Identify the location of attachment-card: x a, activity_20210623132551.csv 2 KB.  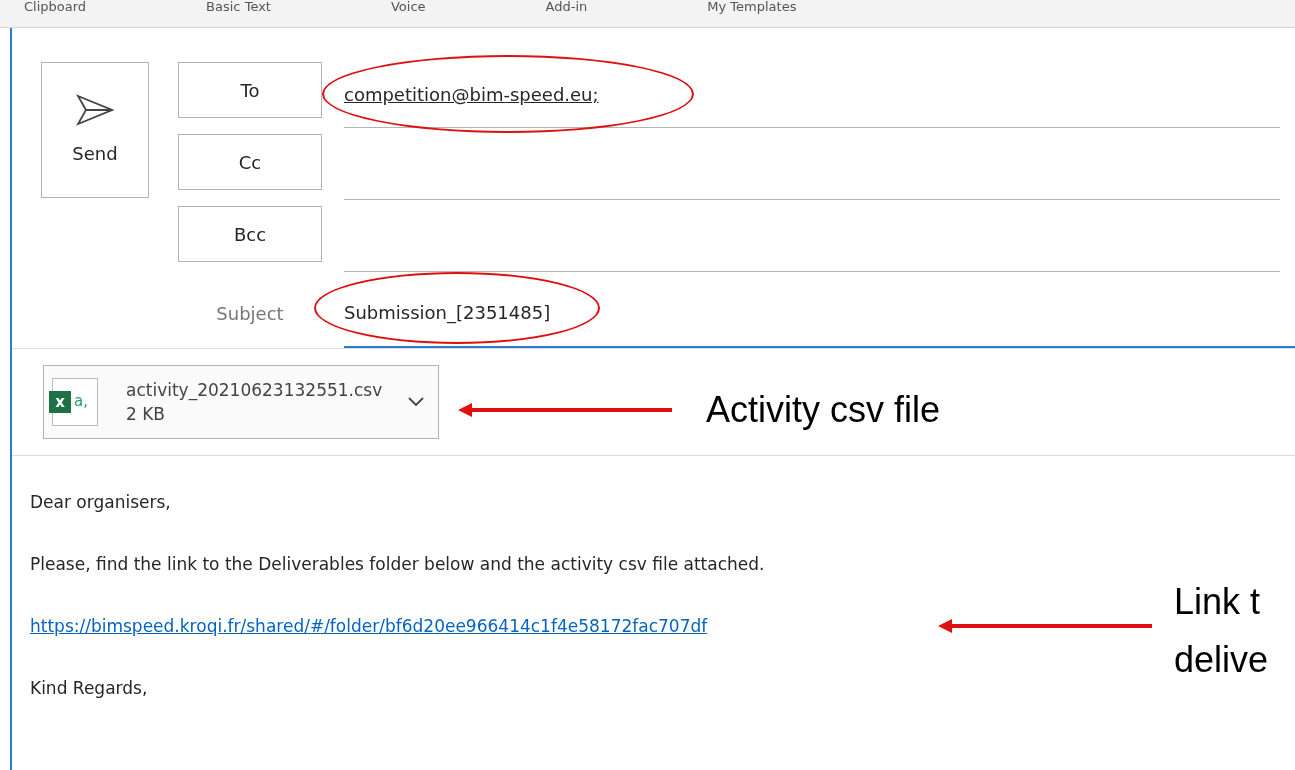
(241, 402).